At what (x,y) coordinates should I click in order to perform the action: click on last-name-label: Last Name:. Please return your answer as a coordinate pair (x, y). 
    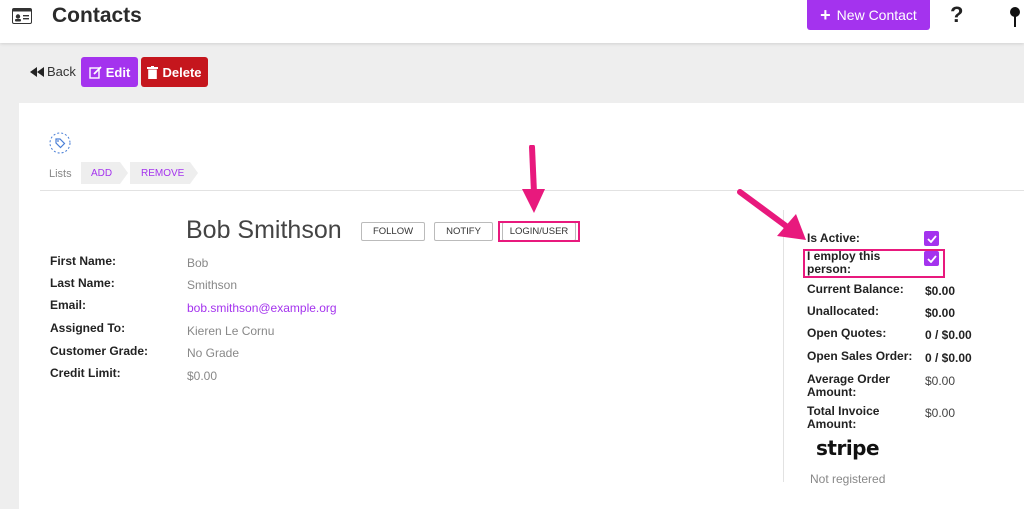
    Looking at the image, I should click on (82, 283).